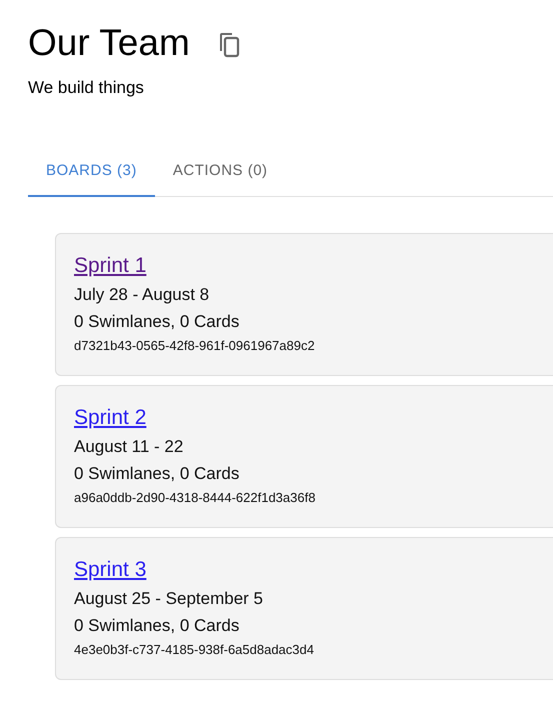 The image size is (553, 711). Describe the element at coordinates (110, 266) in the screenshot. I see `board-link: Sprint 1` at that location.